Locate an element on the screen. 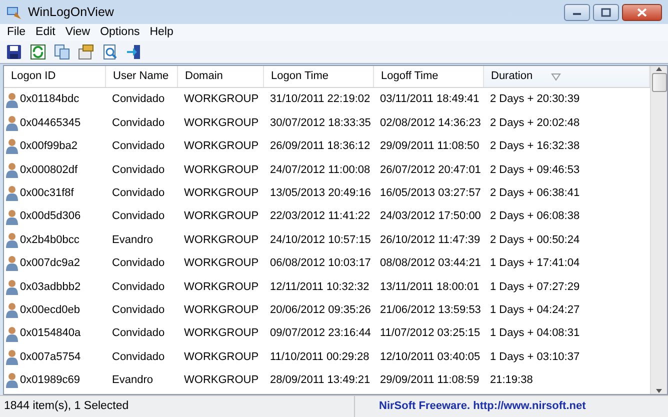 The image size is (668, 417). close-button is located at coordinates (642, 12).